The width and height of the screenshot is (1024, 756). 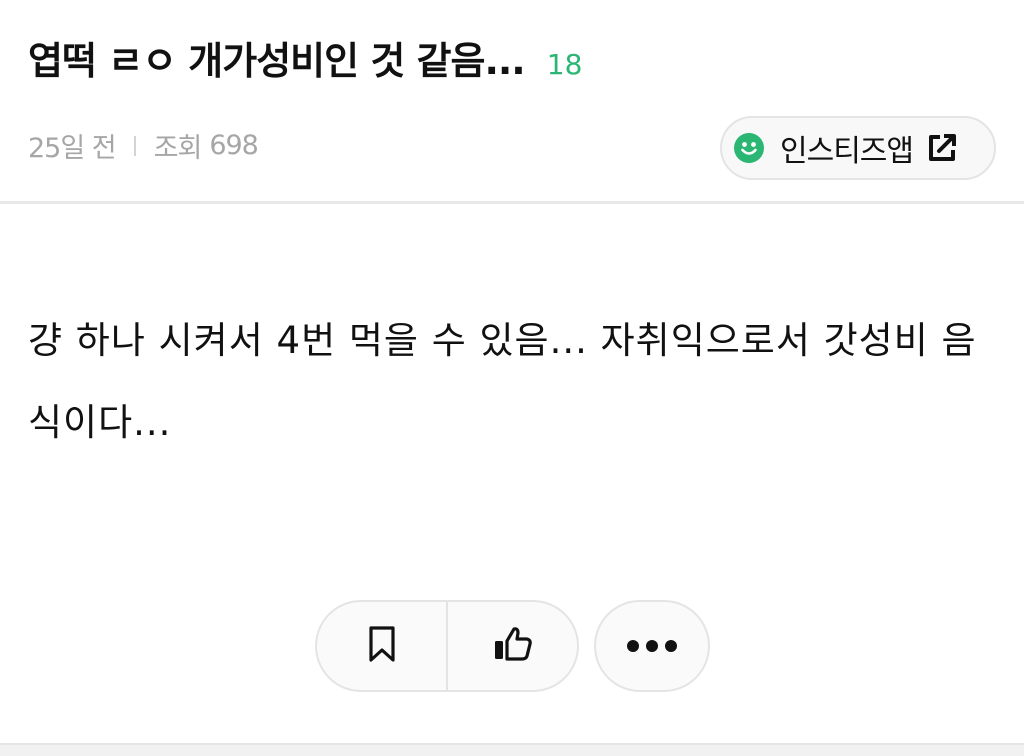 I want to click on post-meta: 25일 전 조회 698, so click(x=143, y=145).